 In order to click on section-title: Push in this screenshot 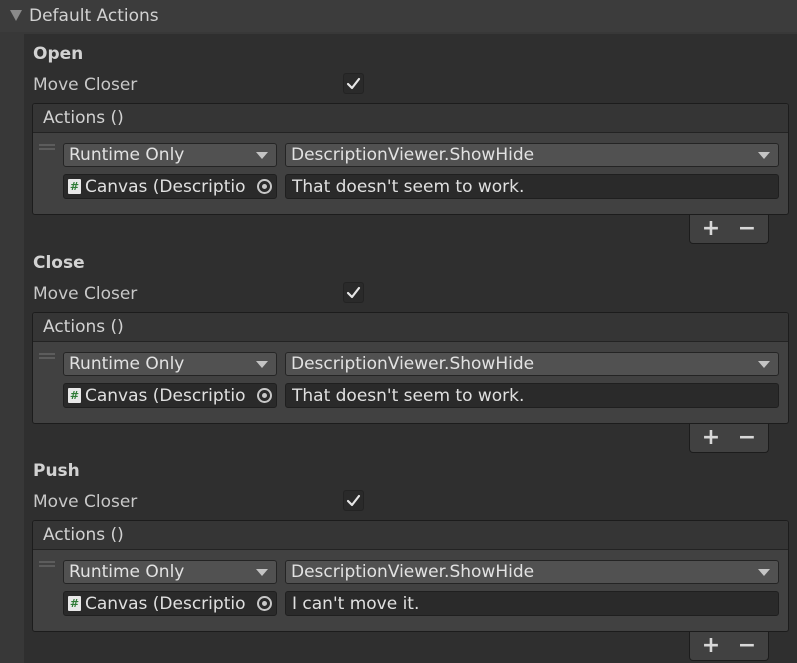, I will do `click(56, 471)`.